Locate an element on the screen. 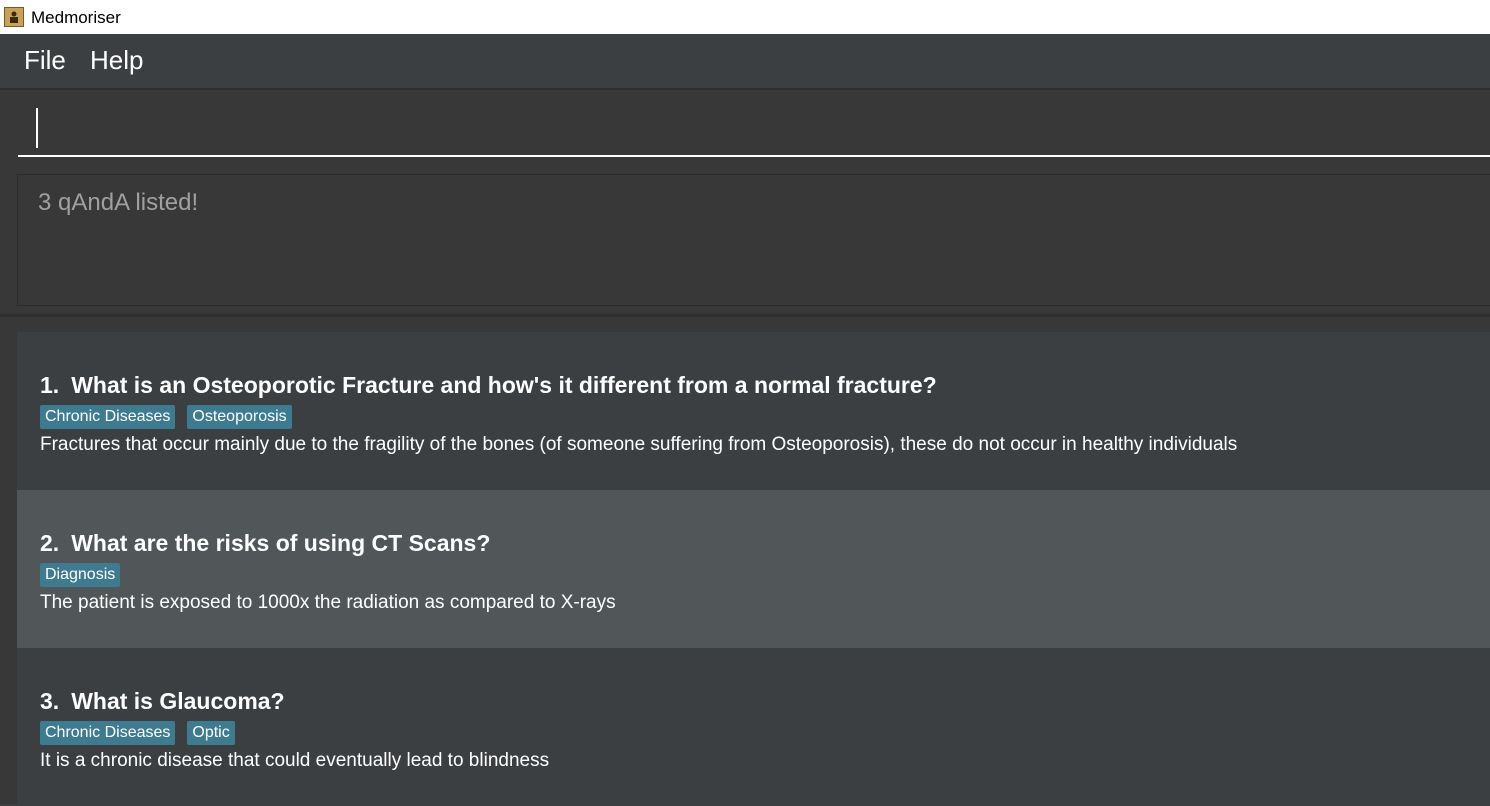 This screenshot has width=1490, height=806. card-index: 2. is located at coordinates (50, 543).